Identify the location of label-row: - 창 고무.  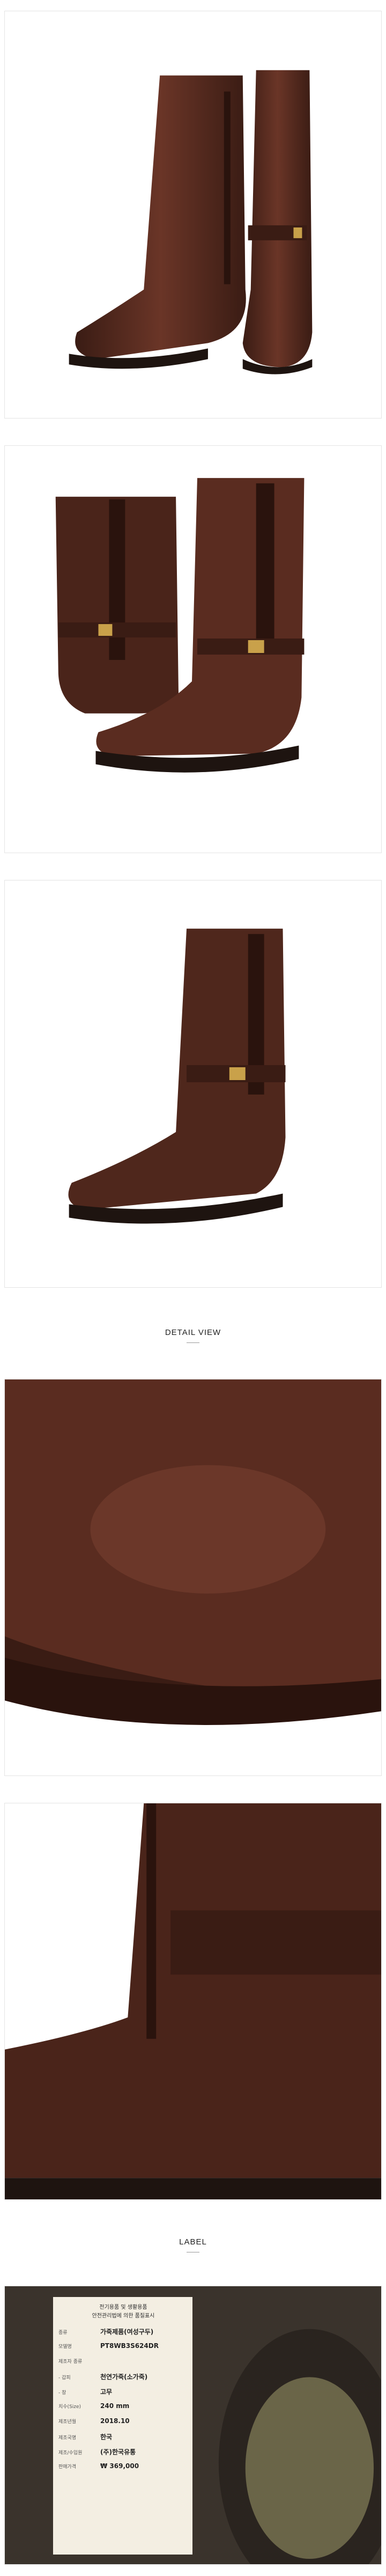
(123, 2391).